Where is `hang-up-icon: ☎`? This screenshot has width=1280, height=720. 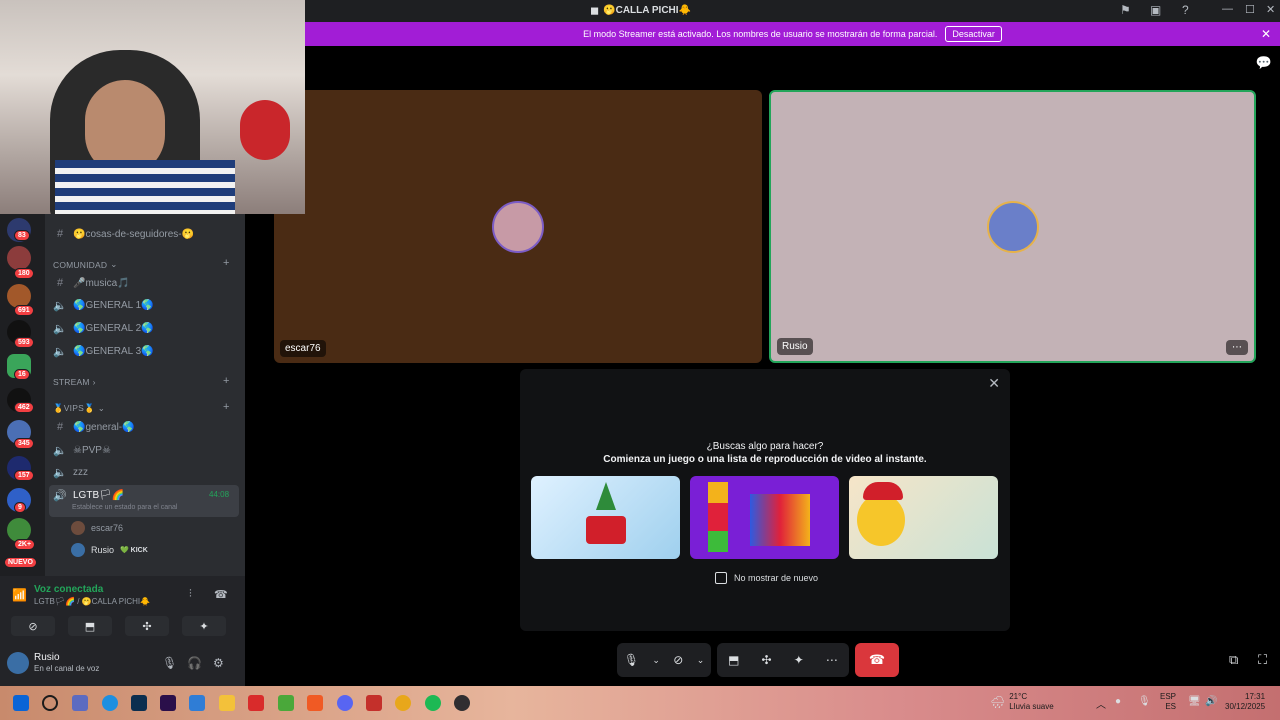
hang-up-icon: ☎ is located at coordinates (877, 659).